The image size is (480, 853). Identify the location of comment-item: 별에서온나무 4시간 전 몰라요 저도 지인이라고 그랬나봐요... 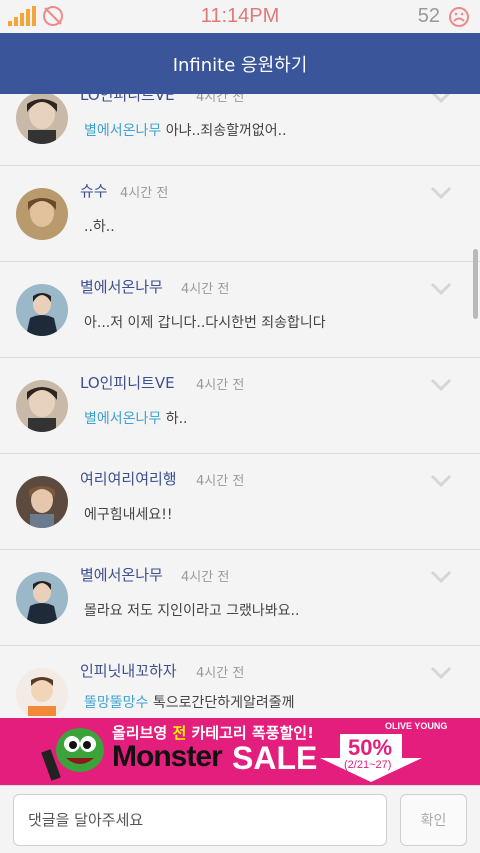
(240, 598).